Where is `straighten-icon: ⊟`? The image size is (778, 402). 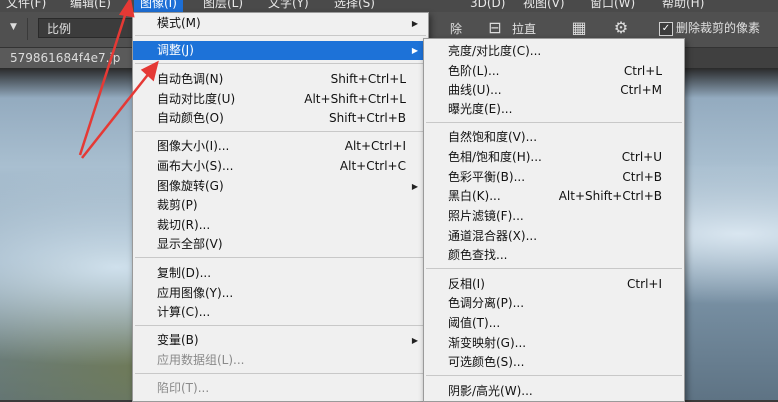
straighten-icon: ⊟ is located at coordinates (495, 28).